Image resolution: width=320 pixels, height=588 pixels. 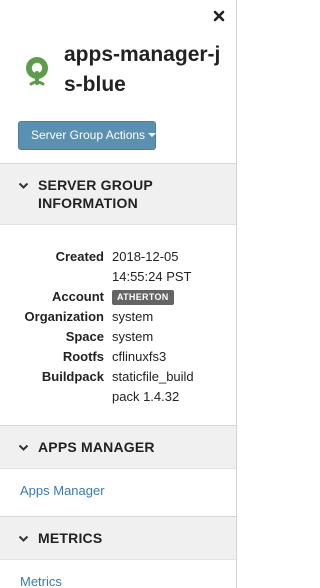 I want to click on info-row-rootfs: Rootfs cflinuxfs3, so click(x=114, y=357).